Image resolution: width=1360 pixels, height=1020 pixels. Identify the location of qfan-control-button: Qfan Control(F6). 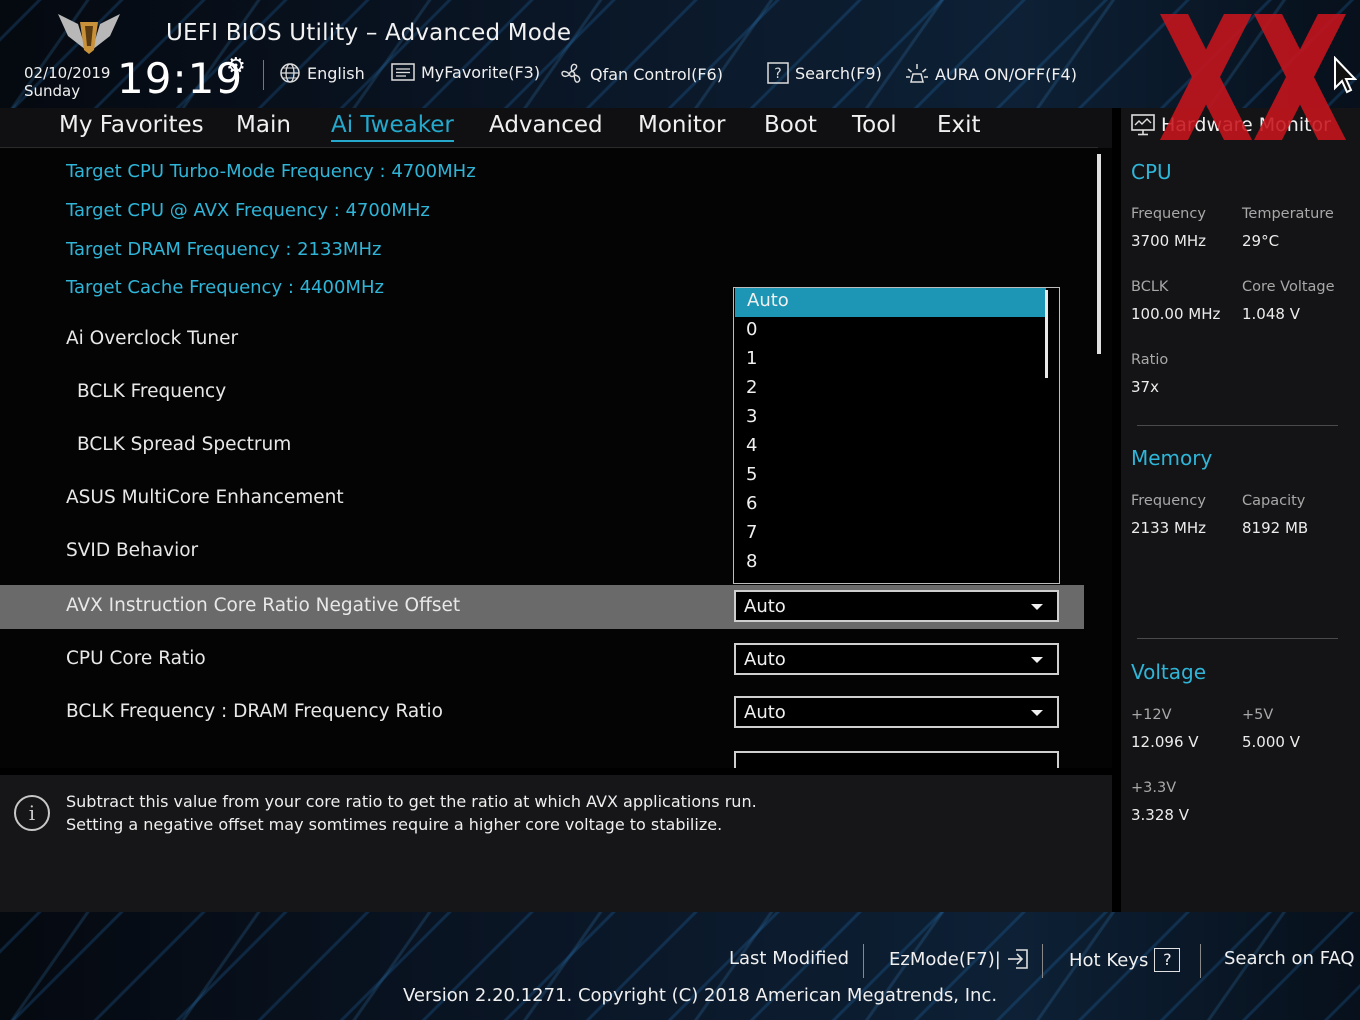
(641, 74).